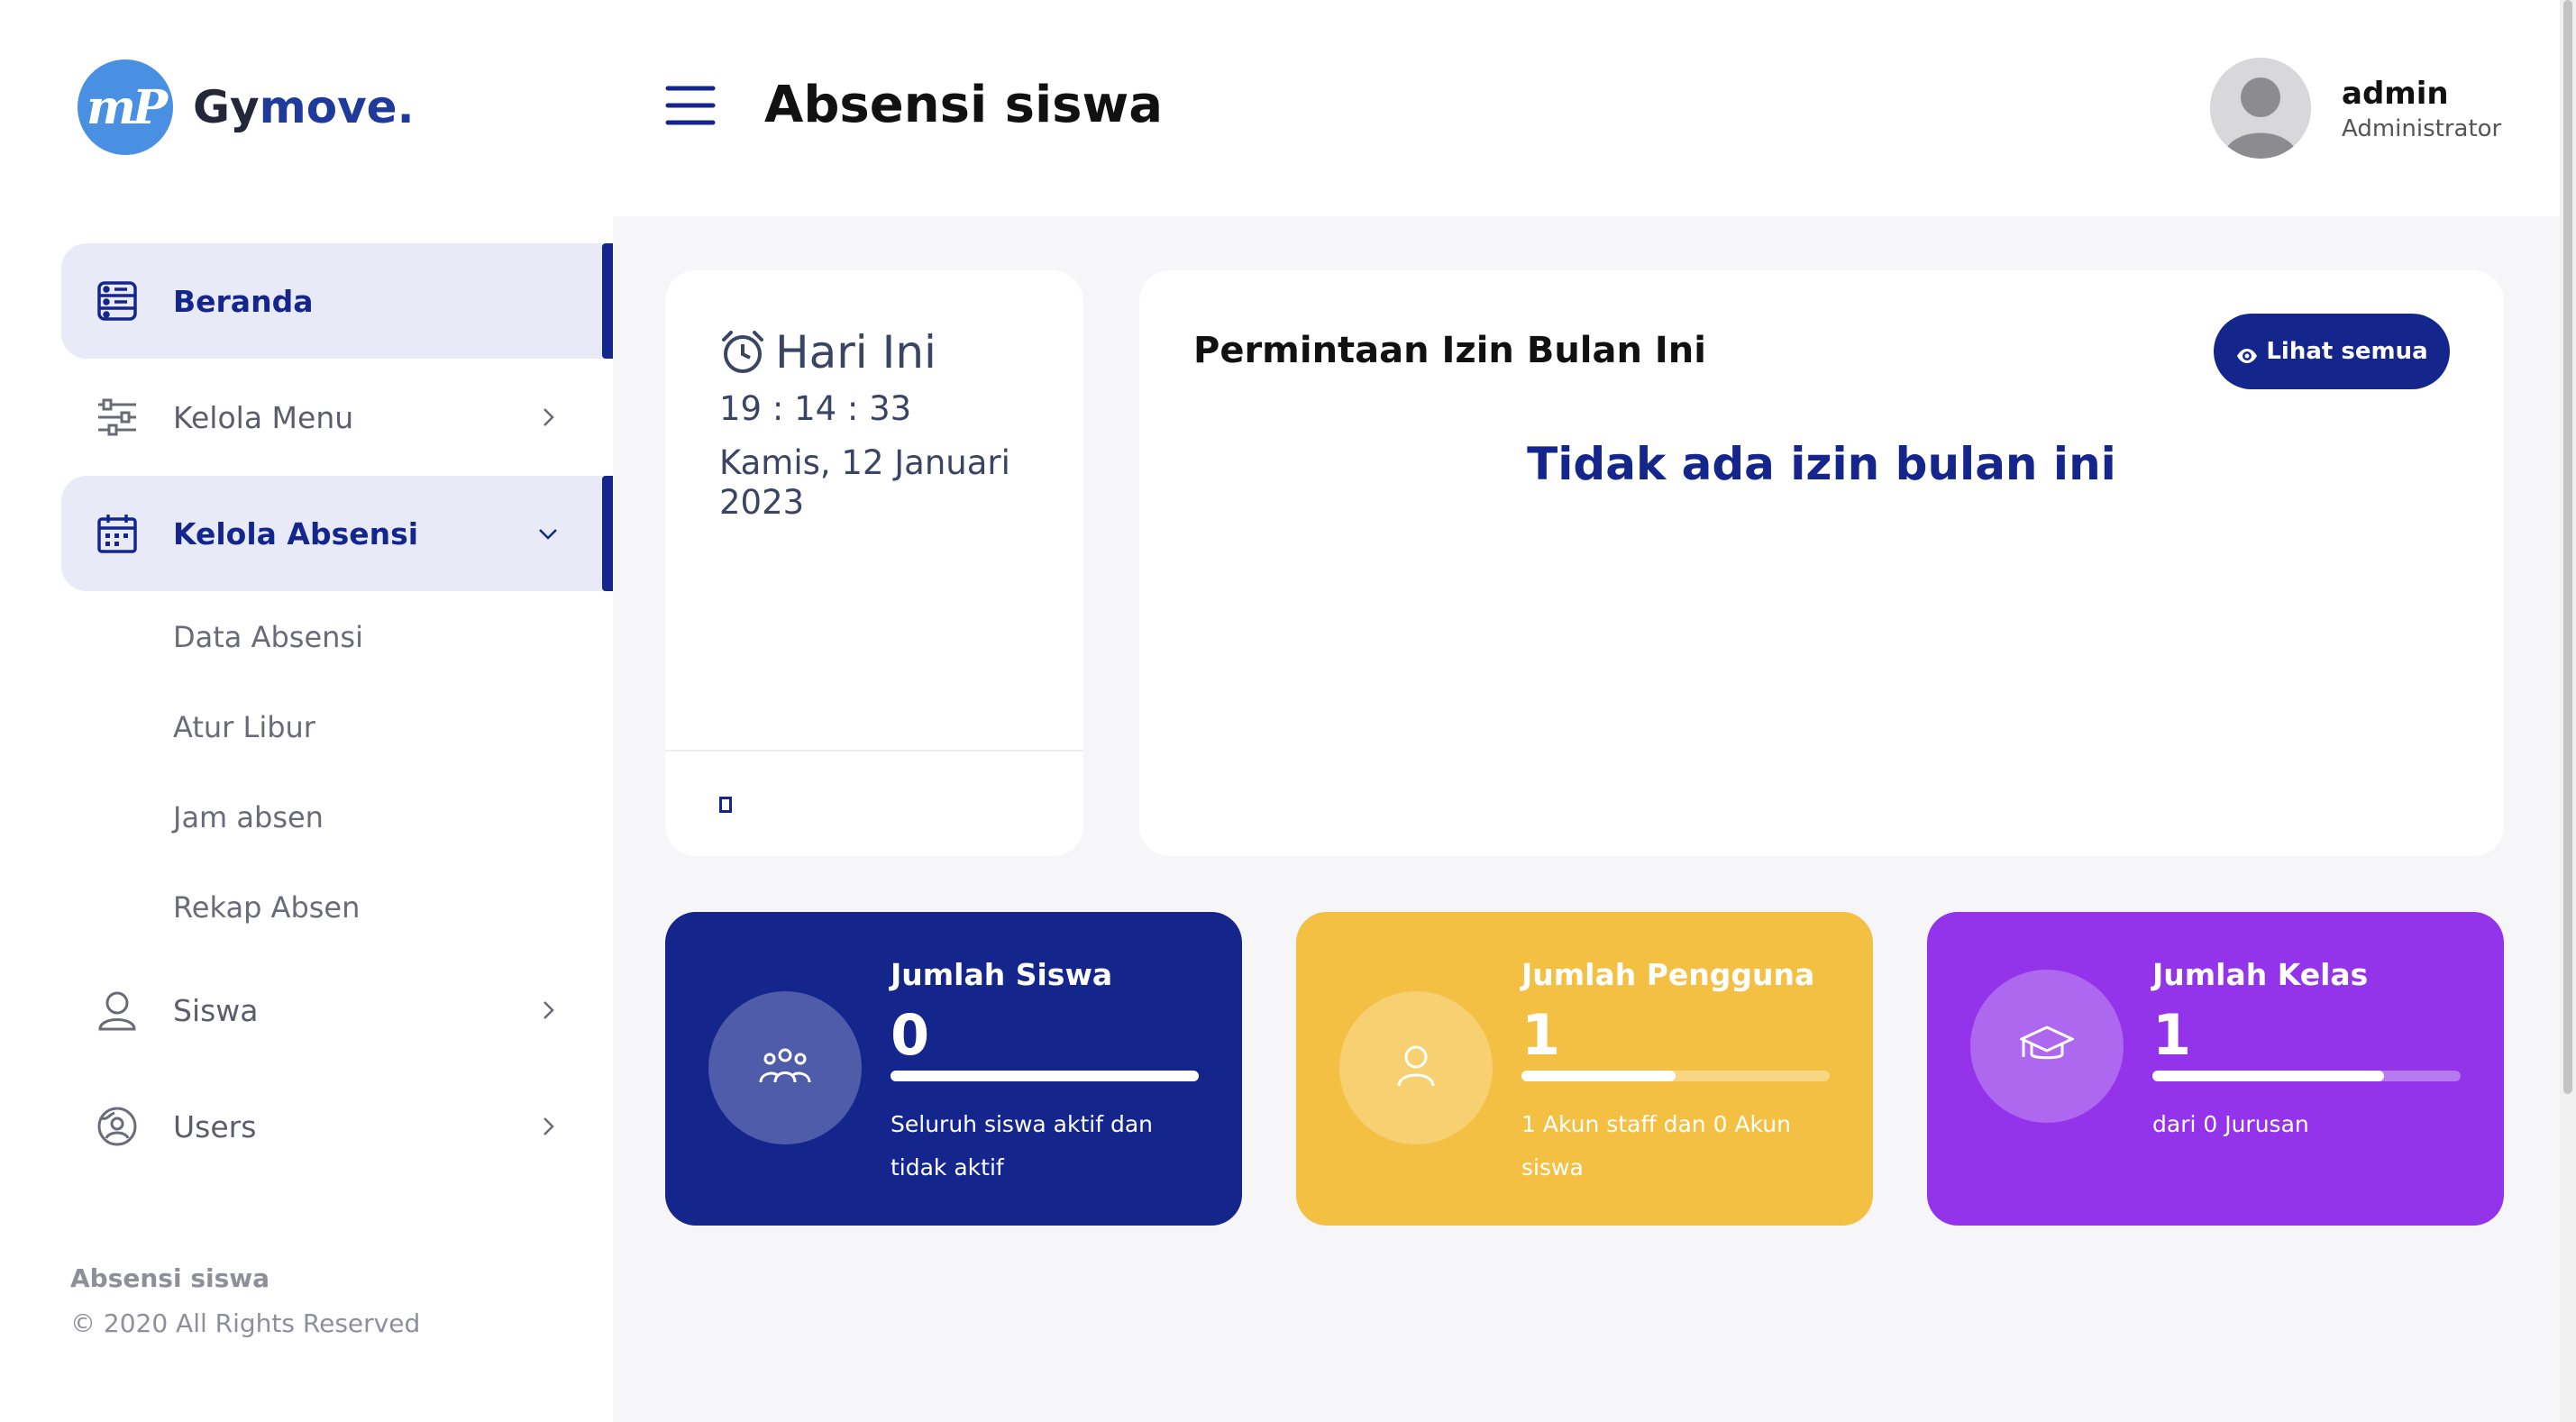 This screenshot has height=1422, width=2576. I want to click on sidebar-item-label: Beranda, so click(244, 301).